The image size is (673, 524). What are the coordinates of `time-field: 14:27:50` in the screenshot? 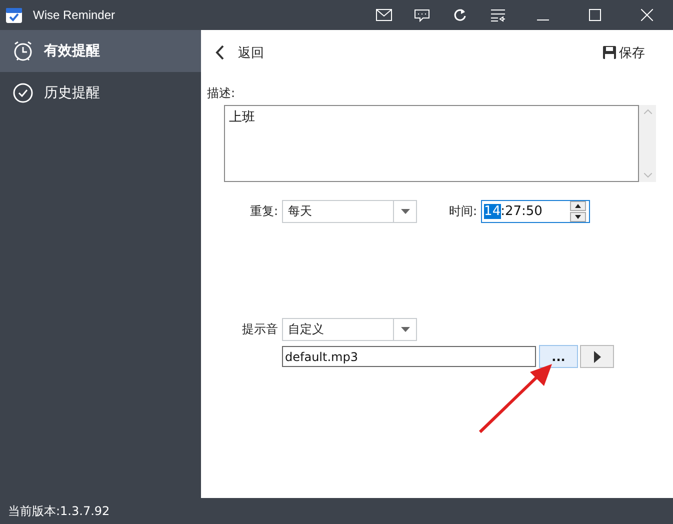 It's located at (535, 211).